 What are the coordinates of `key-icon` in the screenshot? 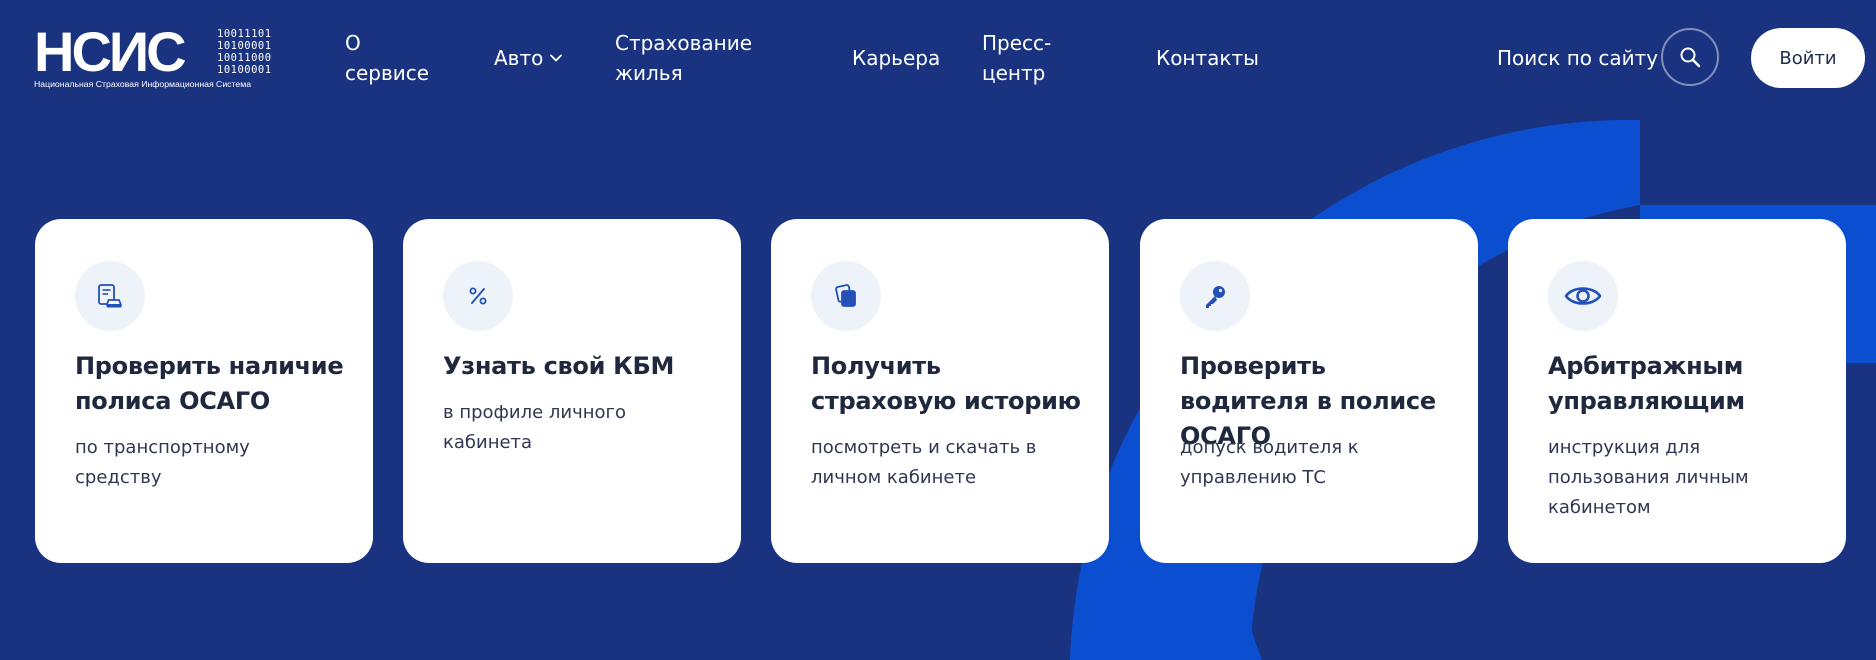 It's located at (1215, 297).